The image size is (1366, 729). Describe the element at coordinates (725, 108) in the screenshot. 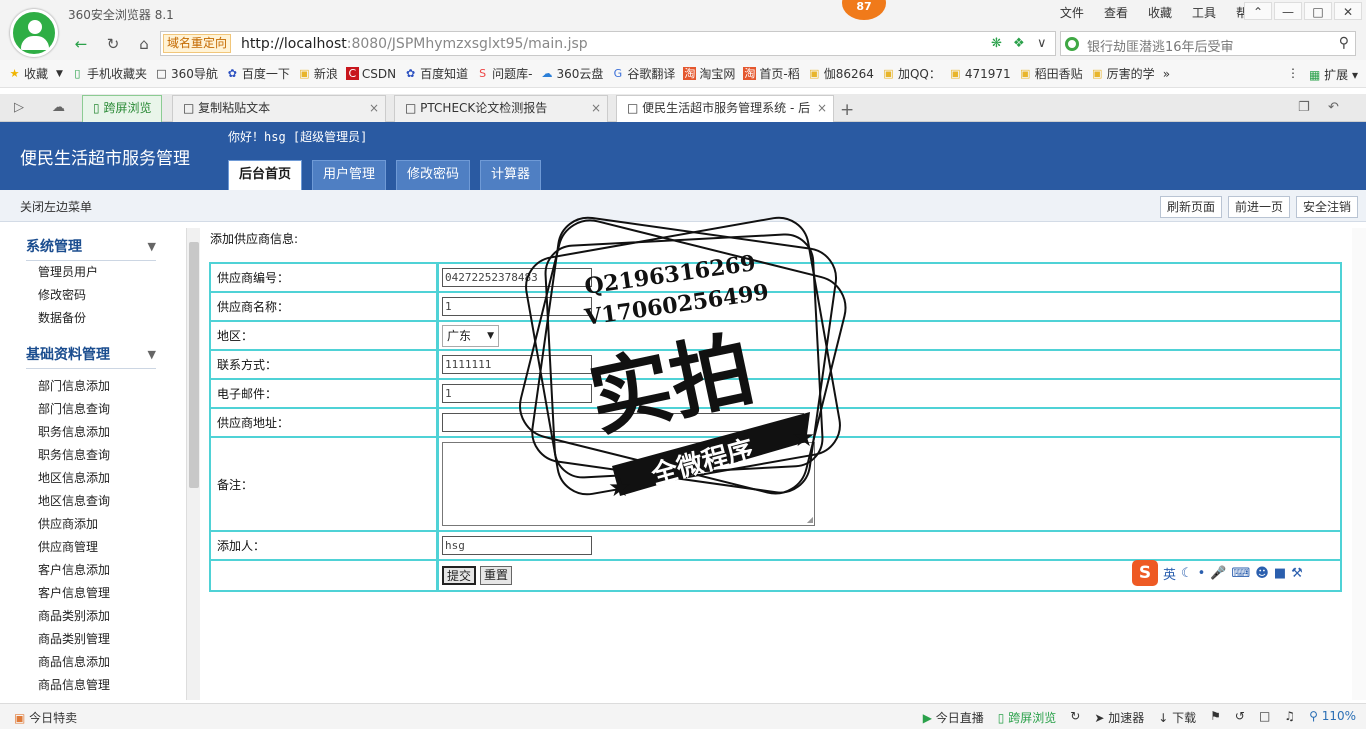

I see `tab-supermarket: □ 便民生活超市服务管理系统 - 后 ×` at that location.